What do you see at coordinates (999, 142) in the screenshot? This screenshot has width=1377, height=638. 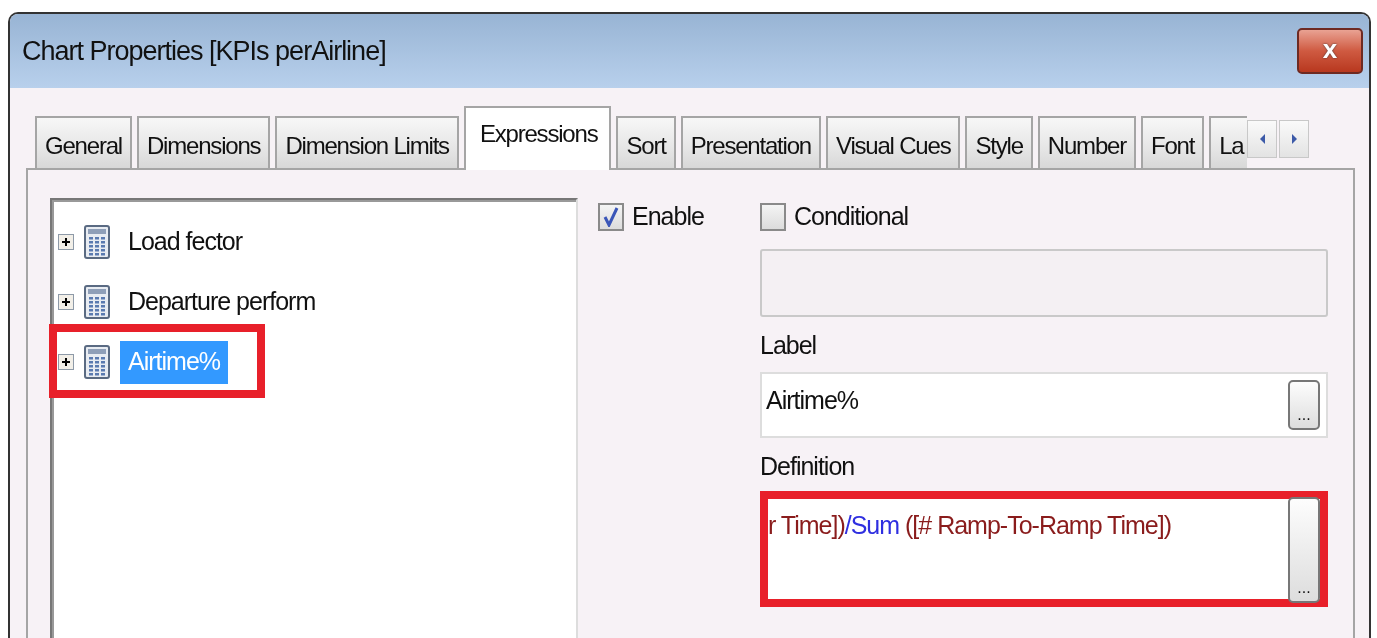 I see `tab: Style` at bounding box center [999, 142].